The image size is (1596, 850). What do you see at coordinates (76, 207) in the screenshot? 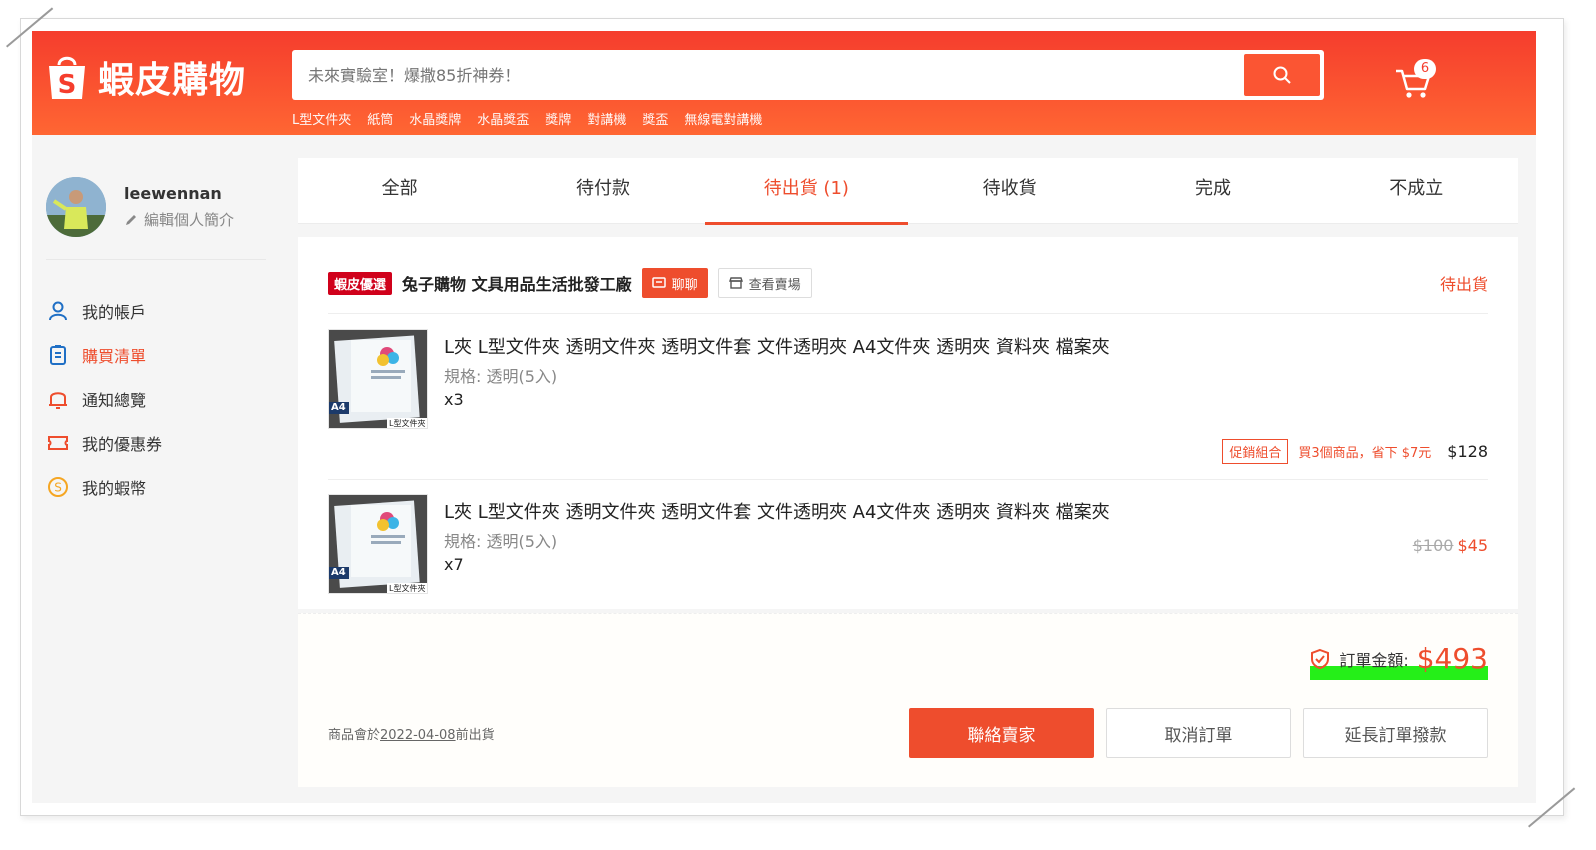
I see `avatar` at bounding box center [76, 207].